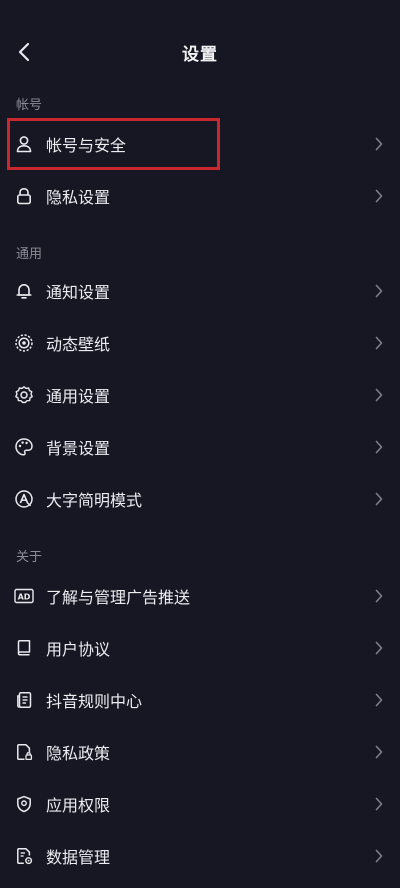  Describe the element at coordinates (29, 254) in the screenshot. I see `section-label-general: 通用` at that location.